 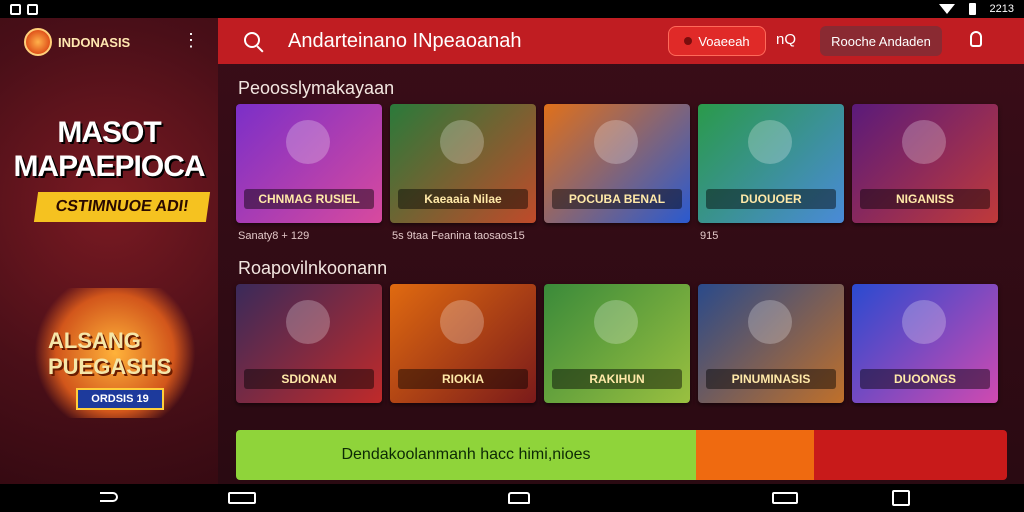 What do you see at coordinates (122, 207) in the screenshot?
I see `promo-ribbon: CSTIMNUOE ADI!` at bounding box center [122, 207].